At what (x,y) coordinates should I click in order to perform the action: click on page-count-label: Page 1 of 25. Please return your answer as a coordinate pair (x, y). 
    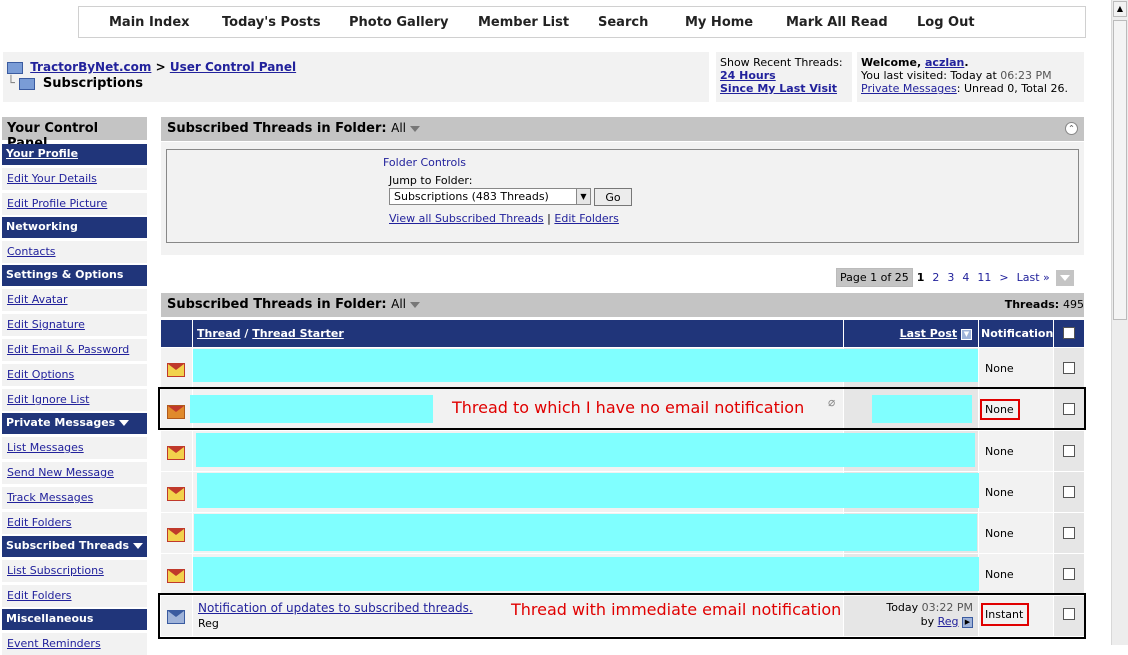
    Looking at the image, I should click on (874, 277).